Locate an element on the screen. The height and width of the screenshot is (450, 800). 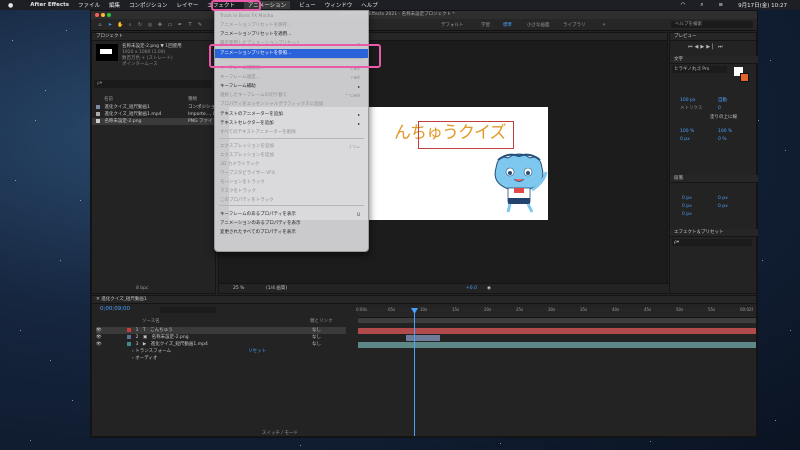
stroke-color-swatch is located at coordinates (744, 77).